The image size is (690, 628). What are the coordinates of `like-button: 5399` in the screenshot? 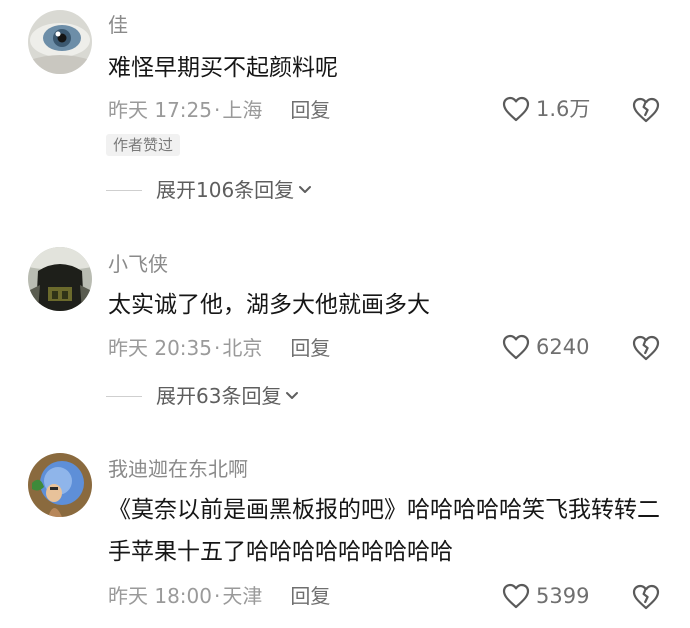 It's located at (545, 596).